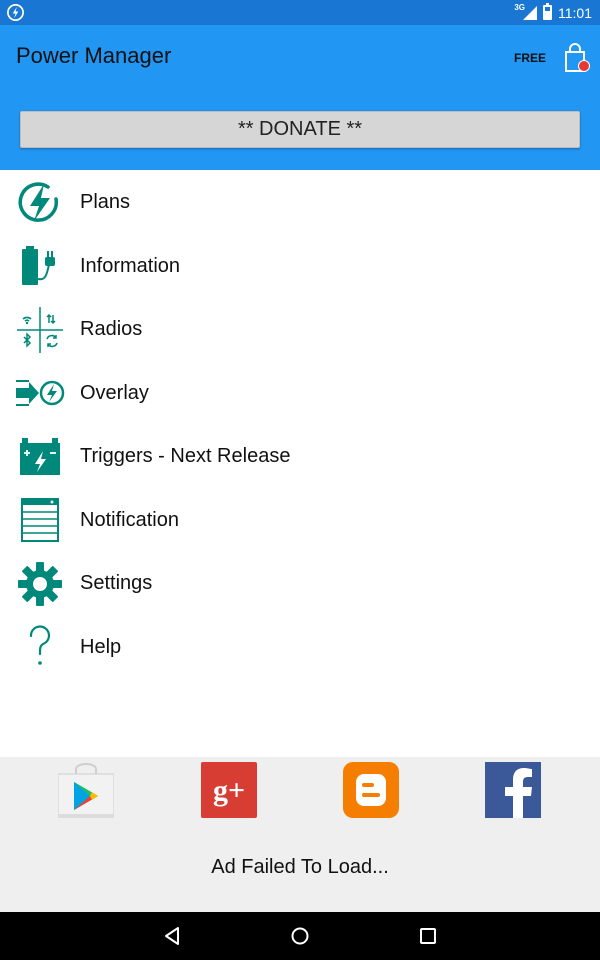 This screenshot has height=960, width=600. I want to click on menu-item-notification: Notification, so click(300, 521).